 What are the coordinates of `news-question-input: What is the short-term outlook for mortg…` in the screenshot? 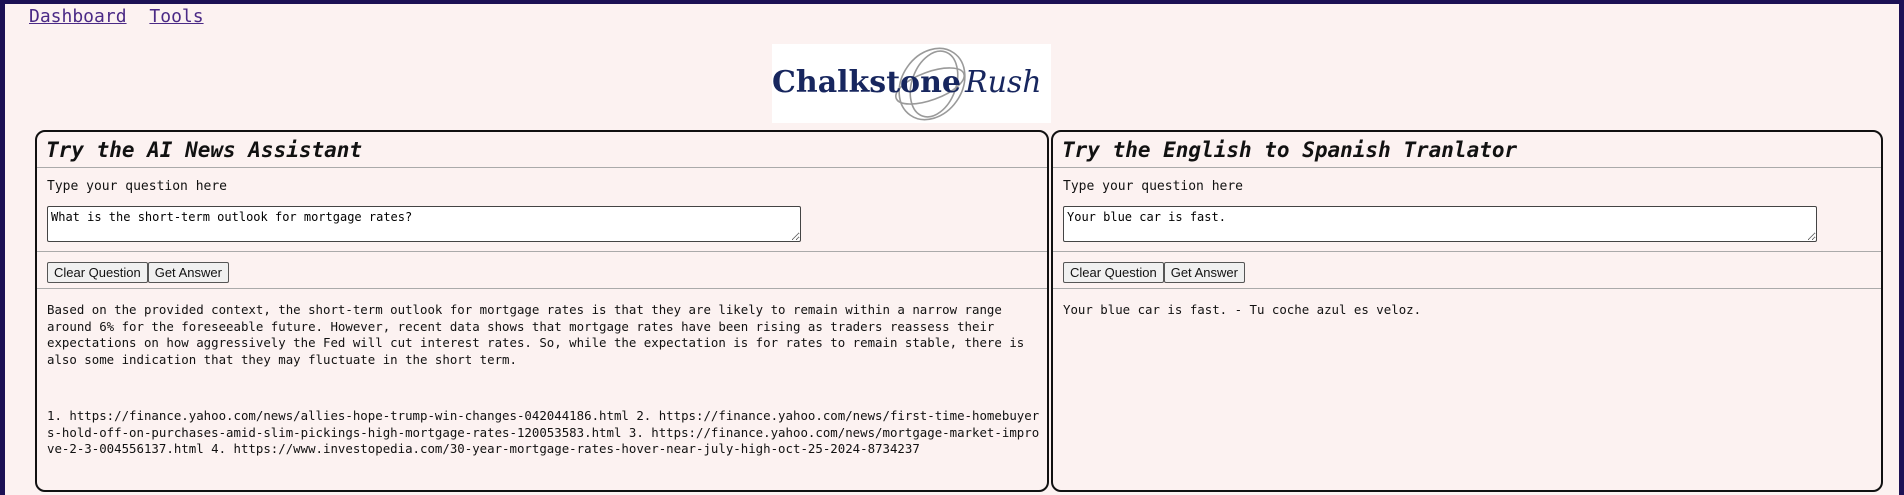 It's located at (424, 224).